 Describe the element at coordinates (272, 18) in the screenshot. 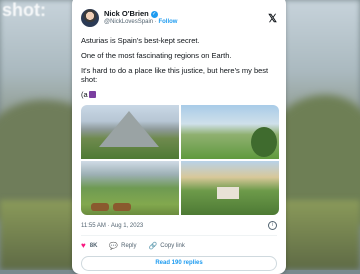

I see `x-logo-icon: 𝕏` at that location.